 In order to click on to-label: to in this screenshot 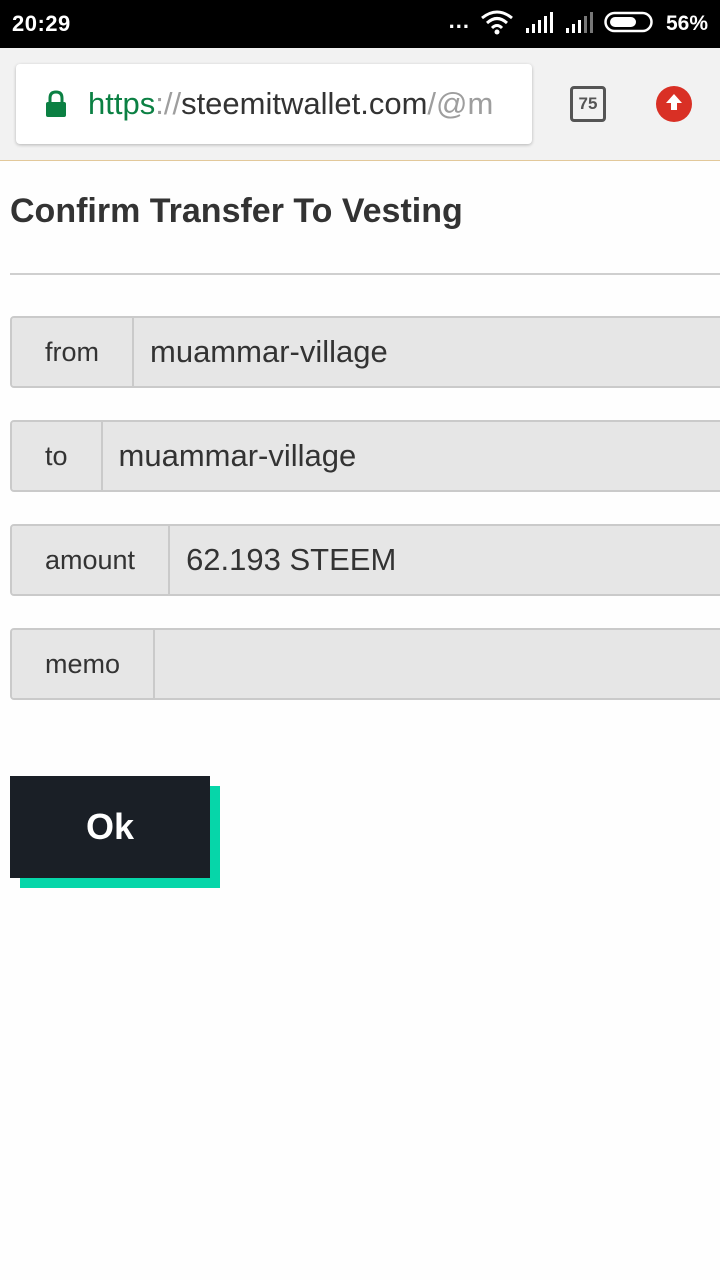, I will do `click(57, 456)`.